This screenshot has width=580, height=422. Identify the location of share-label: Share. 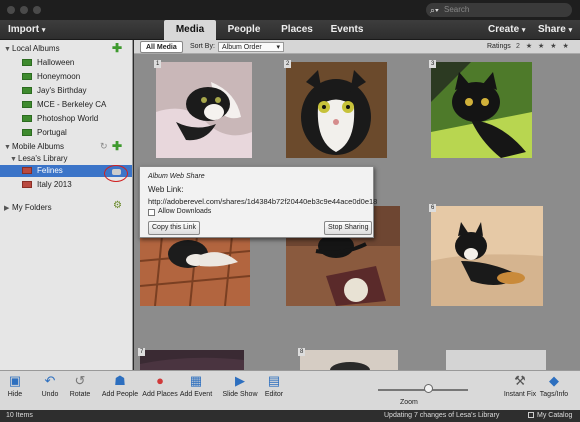
(552, 29).